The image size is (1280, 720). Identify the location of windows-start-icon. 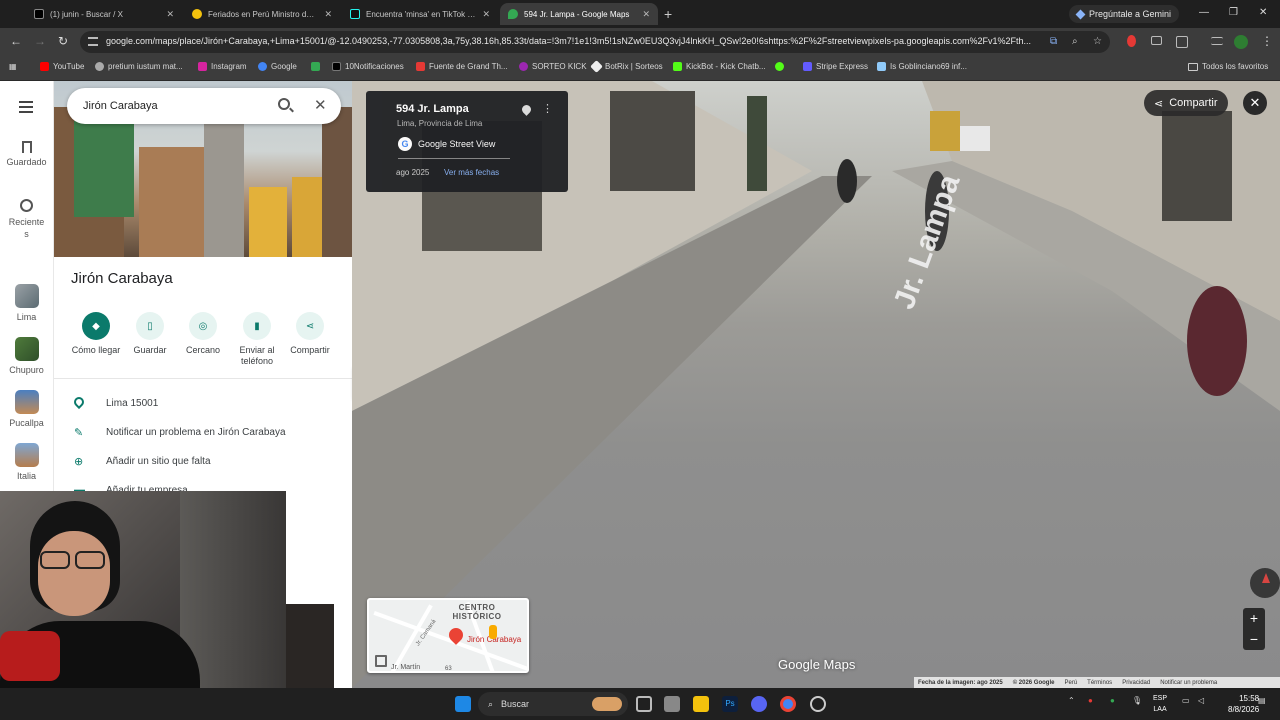
(463, 704).